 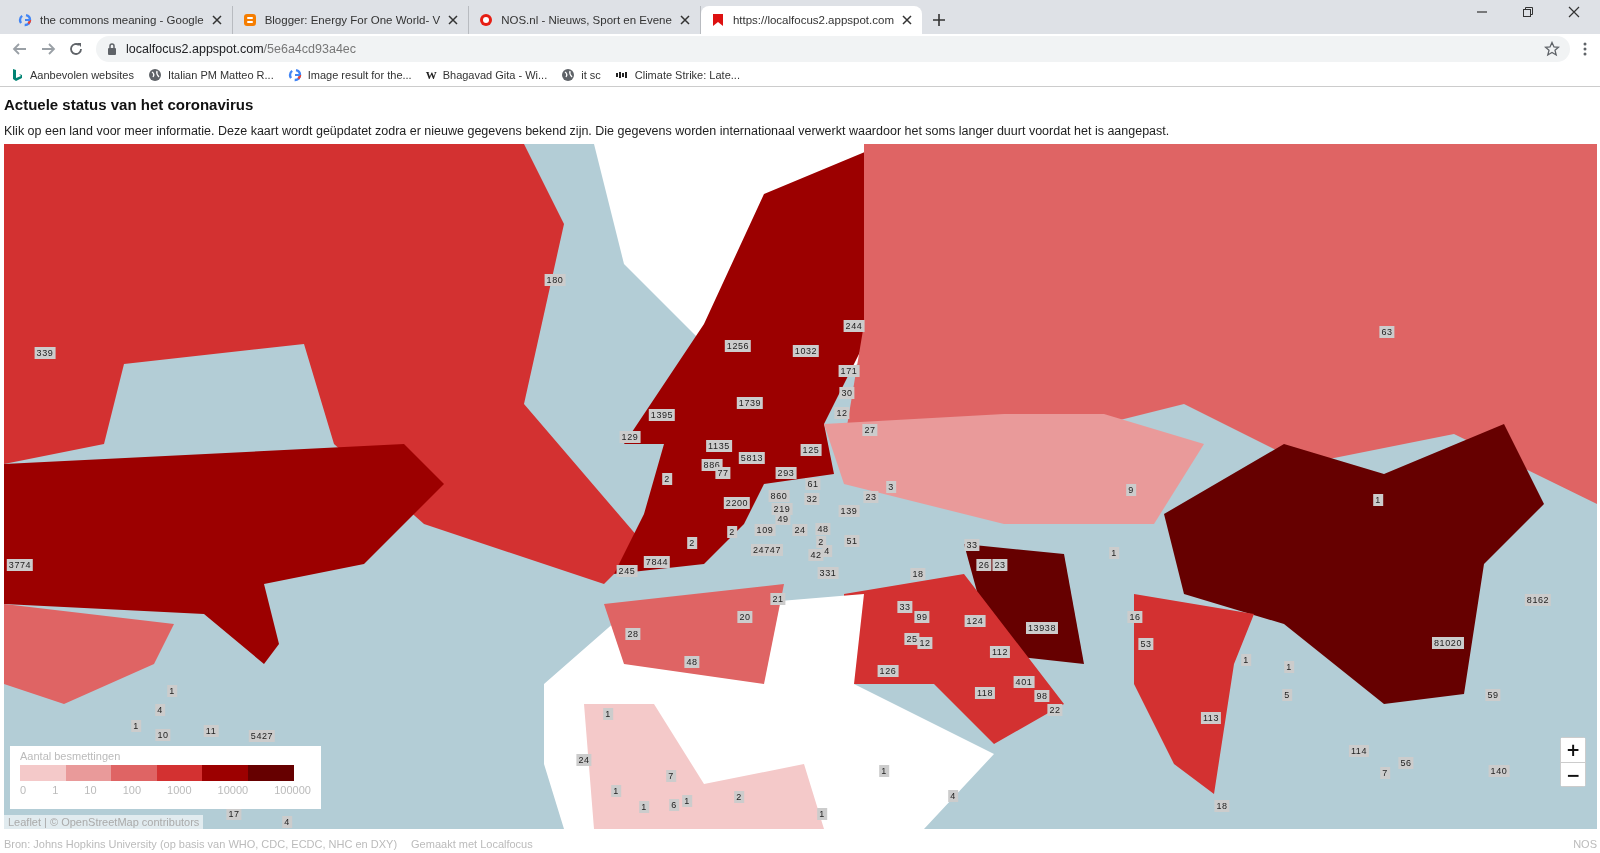 What do you see at coordinates (938, 20) in the screenshot?
I see `new-tab-icon` at bounding box center [938, 20].